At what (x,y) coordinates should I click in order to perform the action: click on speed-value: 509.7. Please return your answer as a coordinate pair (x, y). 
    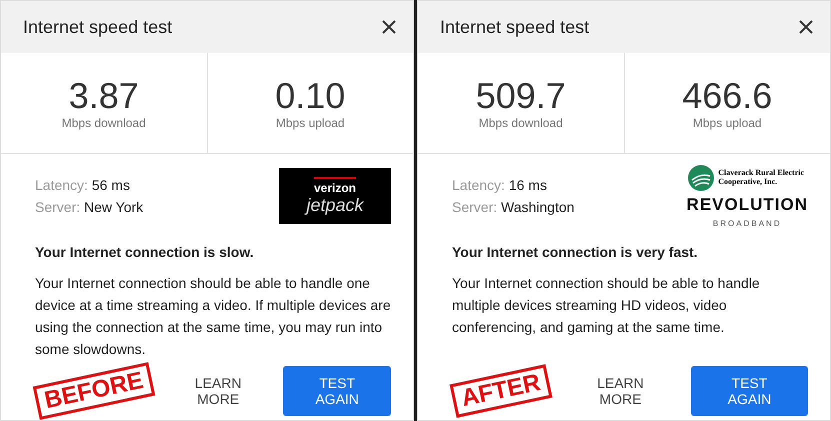
    Looking at the image, I should click on (521, 96).